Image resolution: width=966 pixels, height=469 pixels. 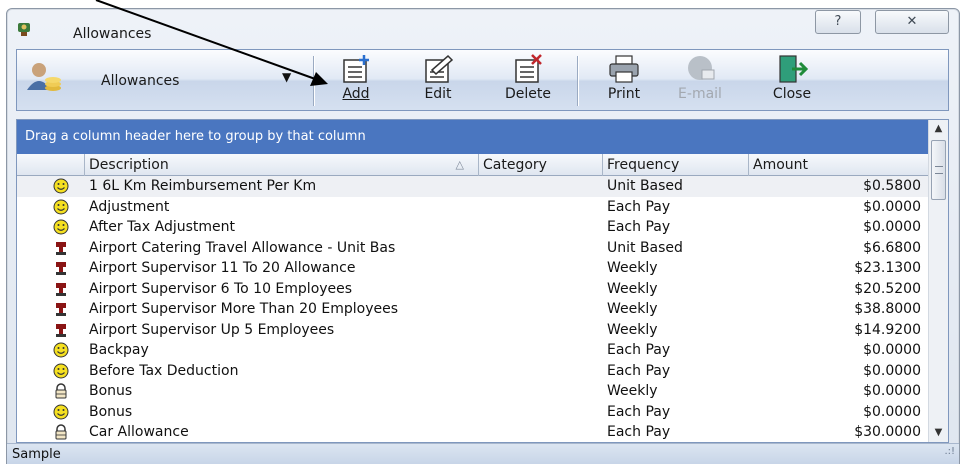 What do you see at coordinates (938, 281) in the screenshot?
I see `vertical-scrollbar: ▲ ▼` at bounding box center [938, 281].